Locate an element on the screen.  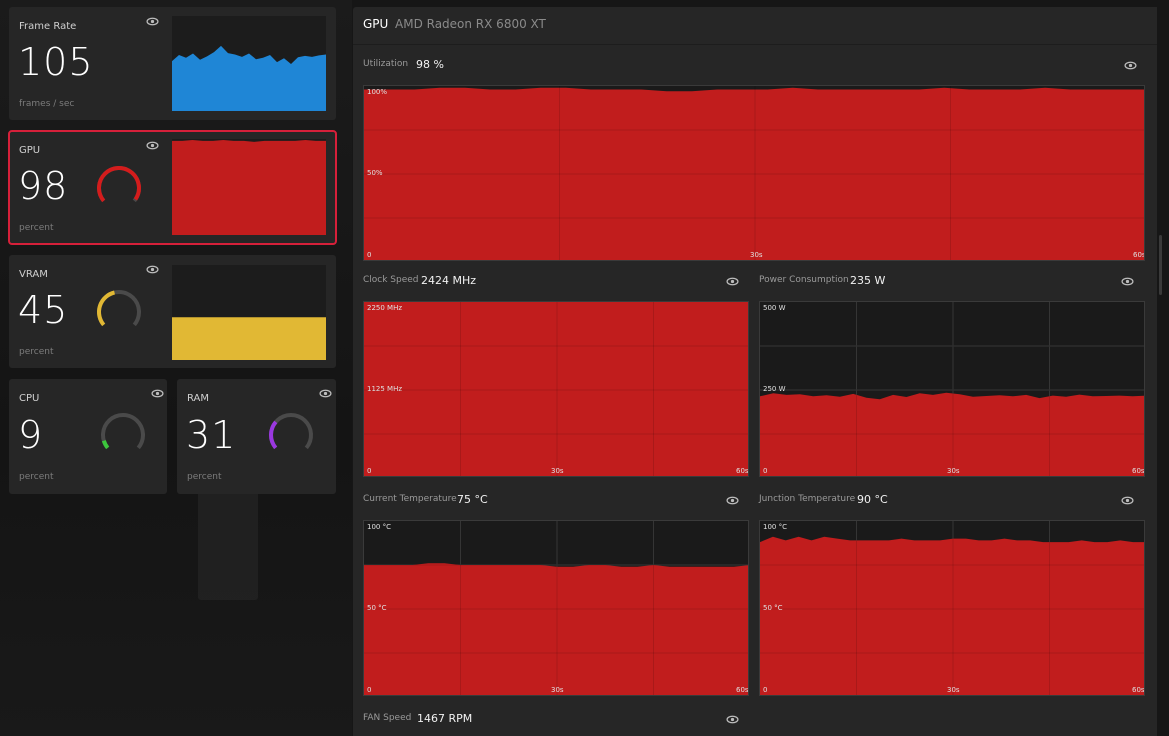
vram-gauge is located at coordinates (119, 308).